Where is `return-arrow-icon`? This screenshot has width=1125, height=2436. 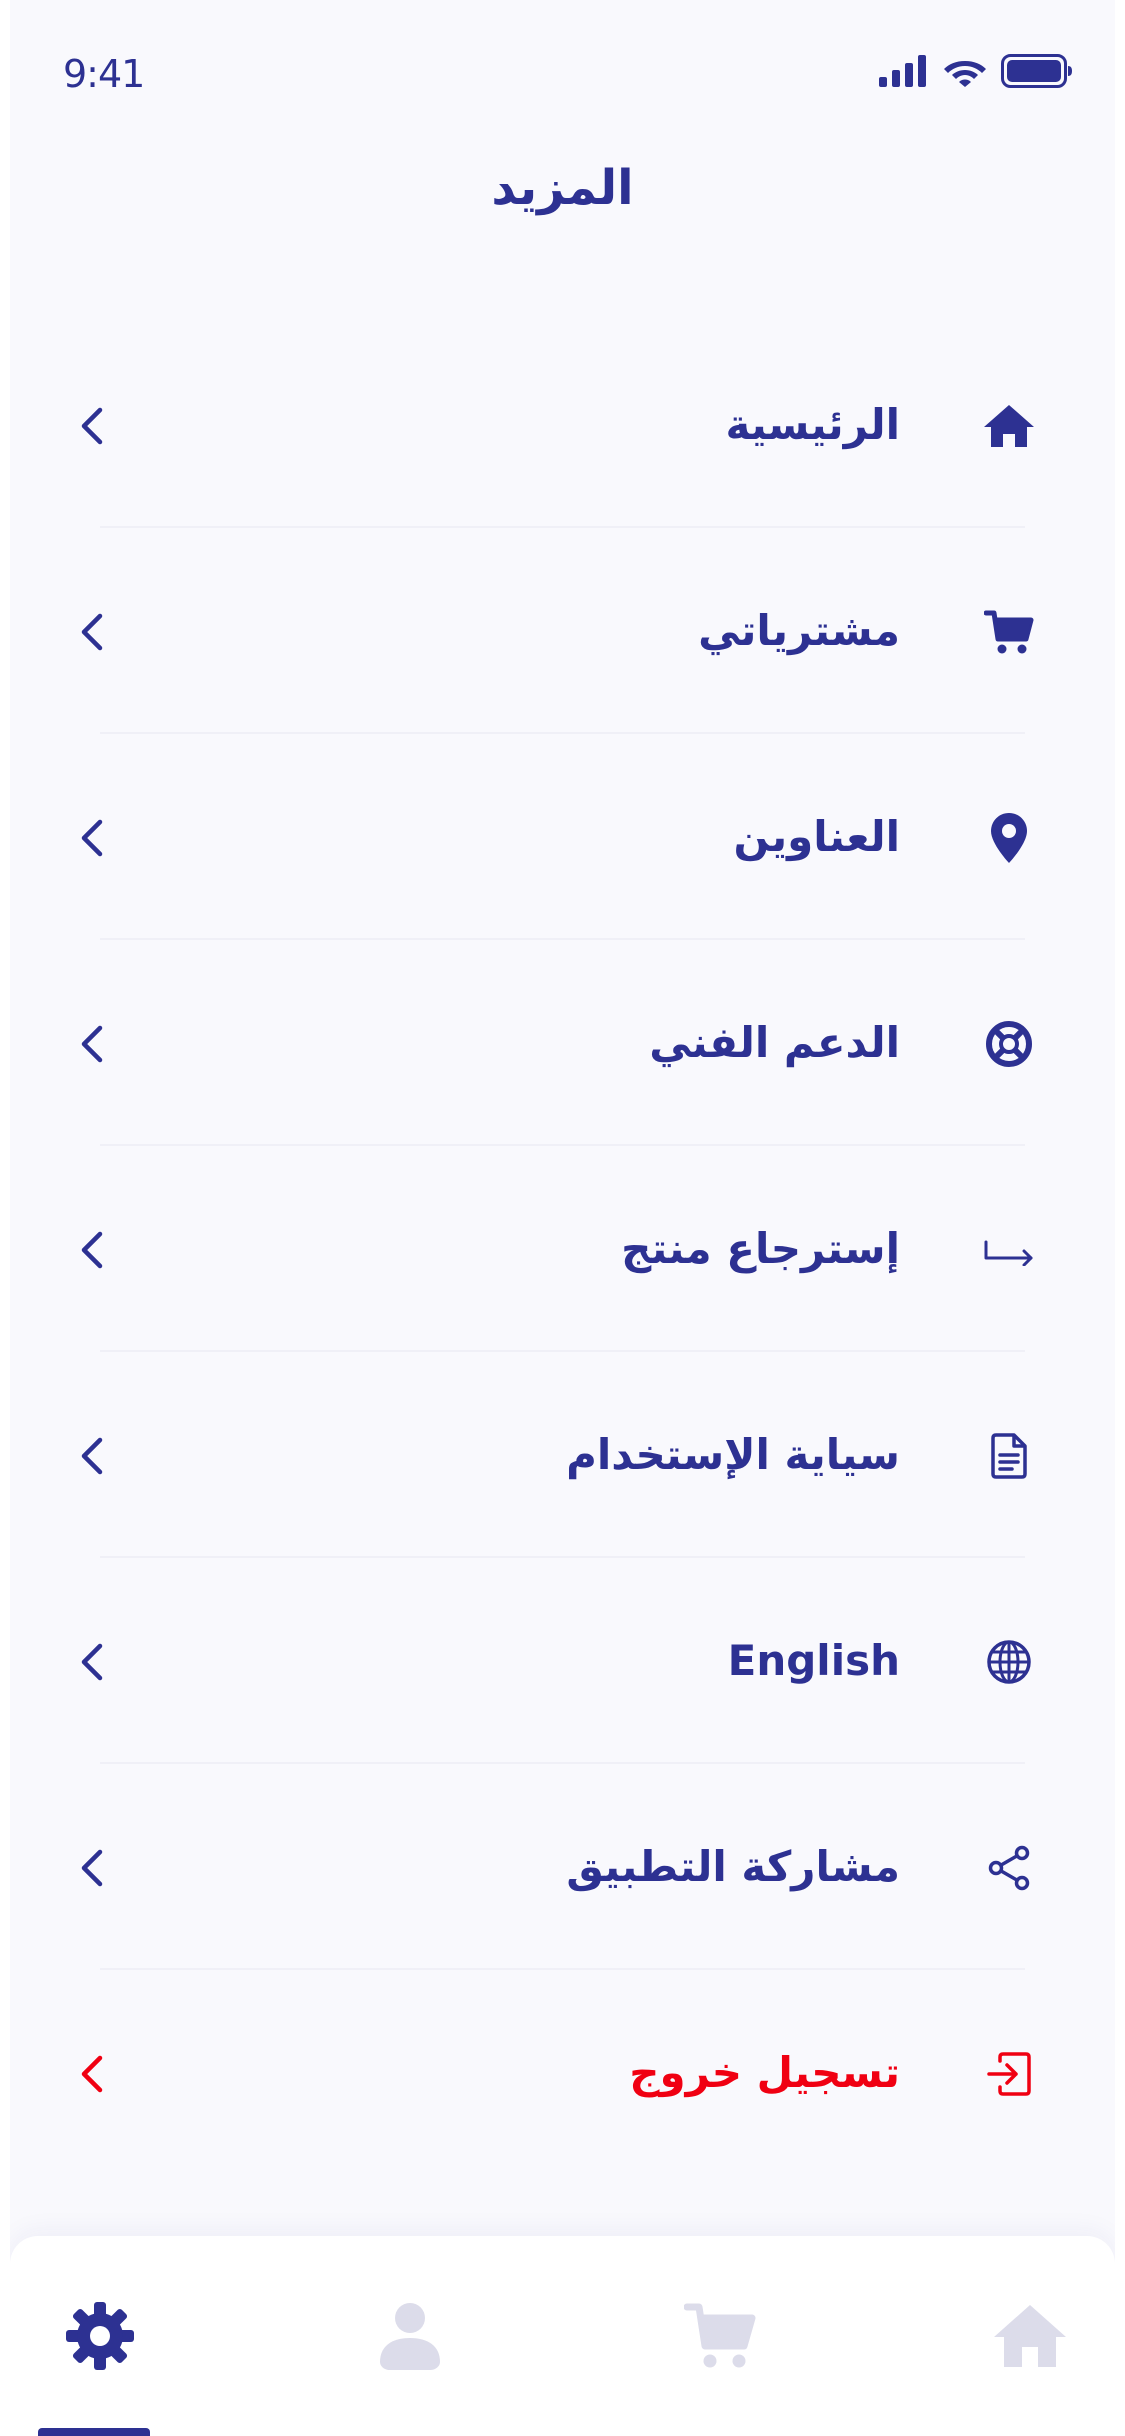
return-arrow-icon is located at coordinates (1009, 1250).